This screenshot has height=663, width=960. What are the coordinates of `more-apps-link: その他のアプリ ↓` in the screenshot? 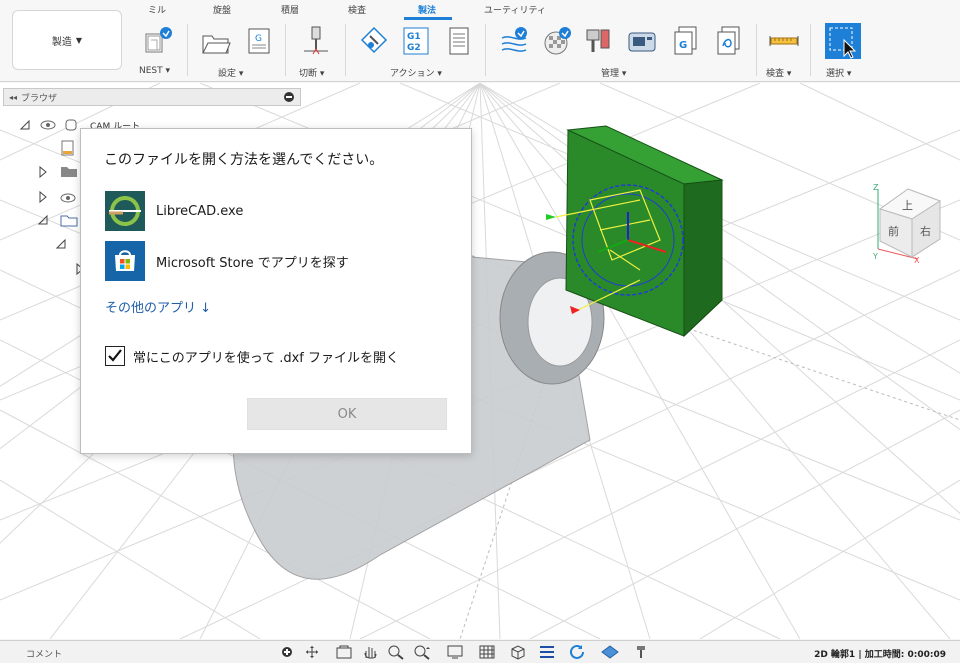 It's located at (158, 306).